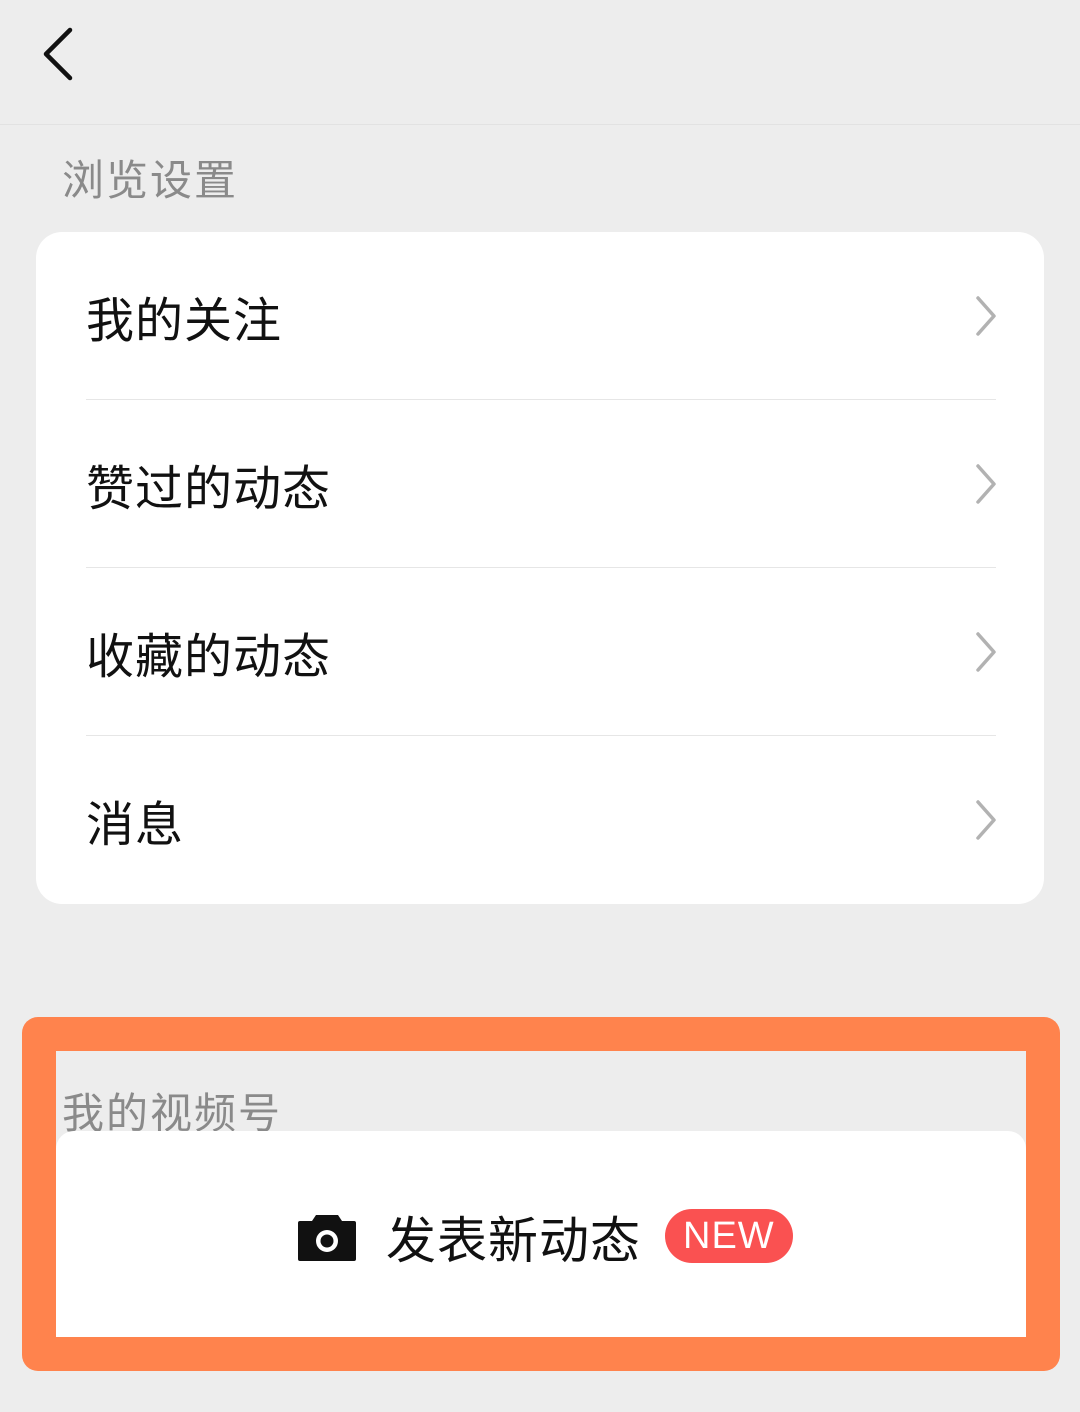  What do you see at coordinates (184, 321) in the screenshot?
I see `list-item-label: 我的关注` at bounding box center [184, 321].